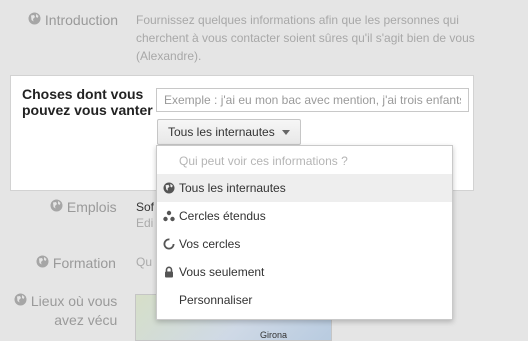 The width and height of the screenshot is (528, 341). Describe the element at coordinates (87, 102) in the screenshot. I see `brag-title: Choses dont vous pouvez vous vanter` at that location.